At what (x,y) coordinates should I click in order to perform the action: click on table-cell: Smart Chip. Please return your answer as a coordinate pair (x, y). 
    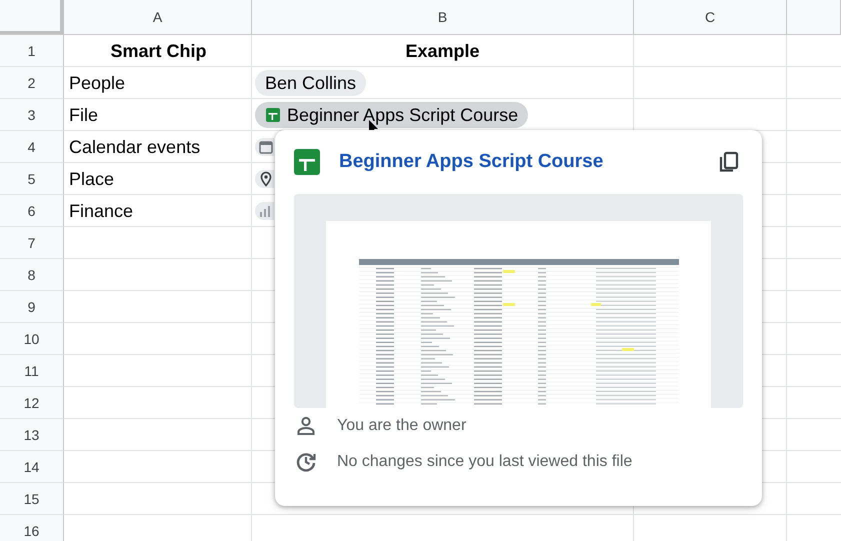
    Looking at the image, I should click on (158, 51).